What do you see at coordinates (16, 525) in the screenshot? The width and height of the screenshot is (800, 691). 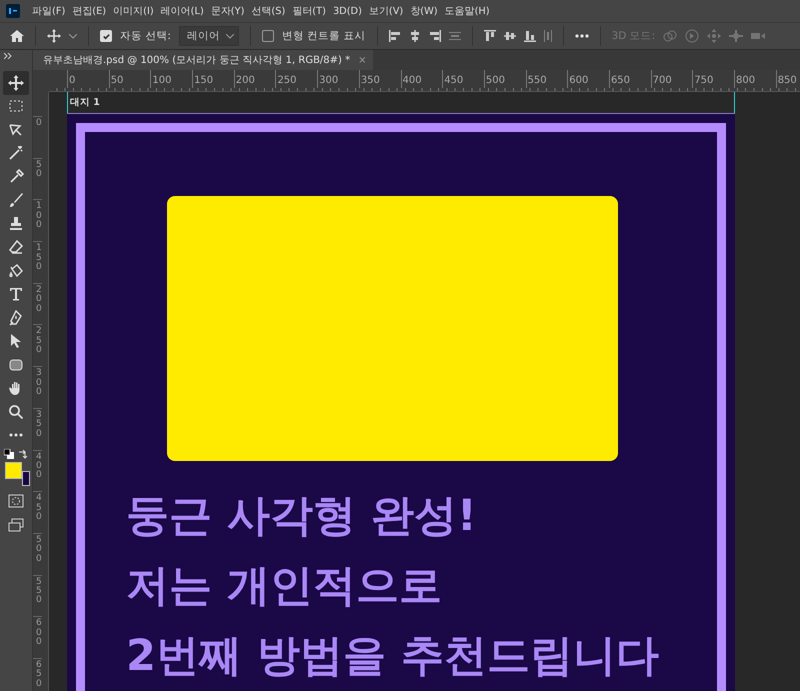 I see `screen-mode-icon` at bounding box center [16, 525].